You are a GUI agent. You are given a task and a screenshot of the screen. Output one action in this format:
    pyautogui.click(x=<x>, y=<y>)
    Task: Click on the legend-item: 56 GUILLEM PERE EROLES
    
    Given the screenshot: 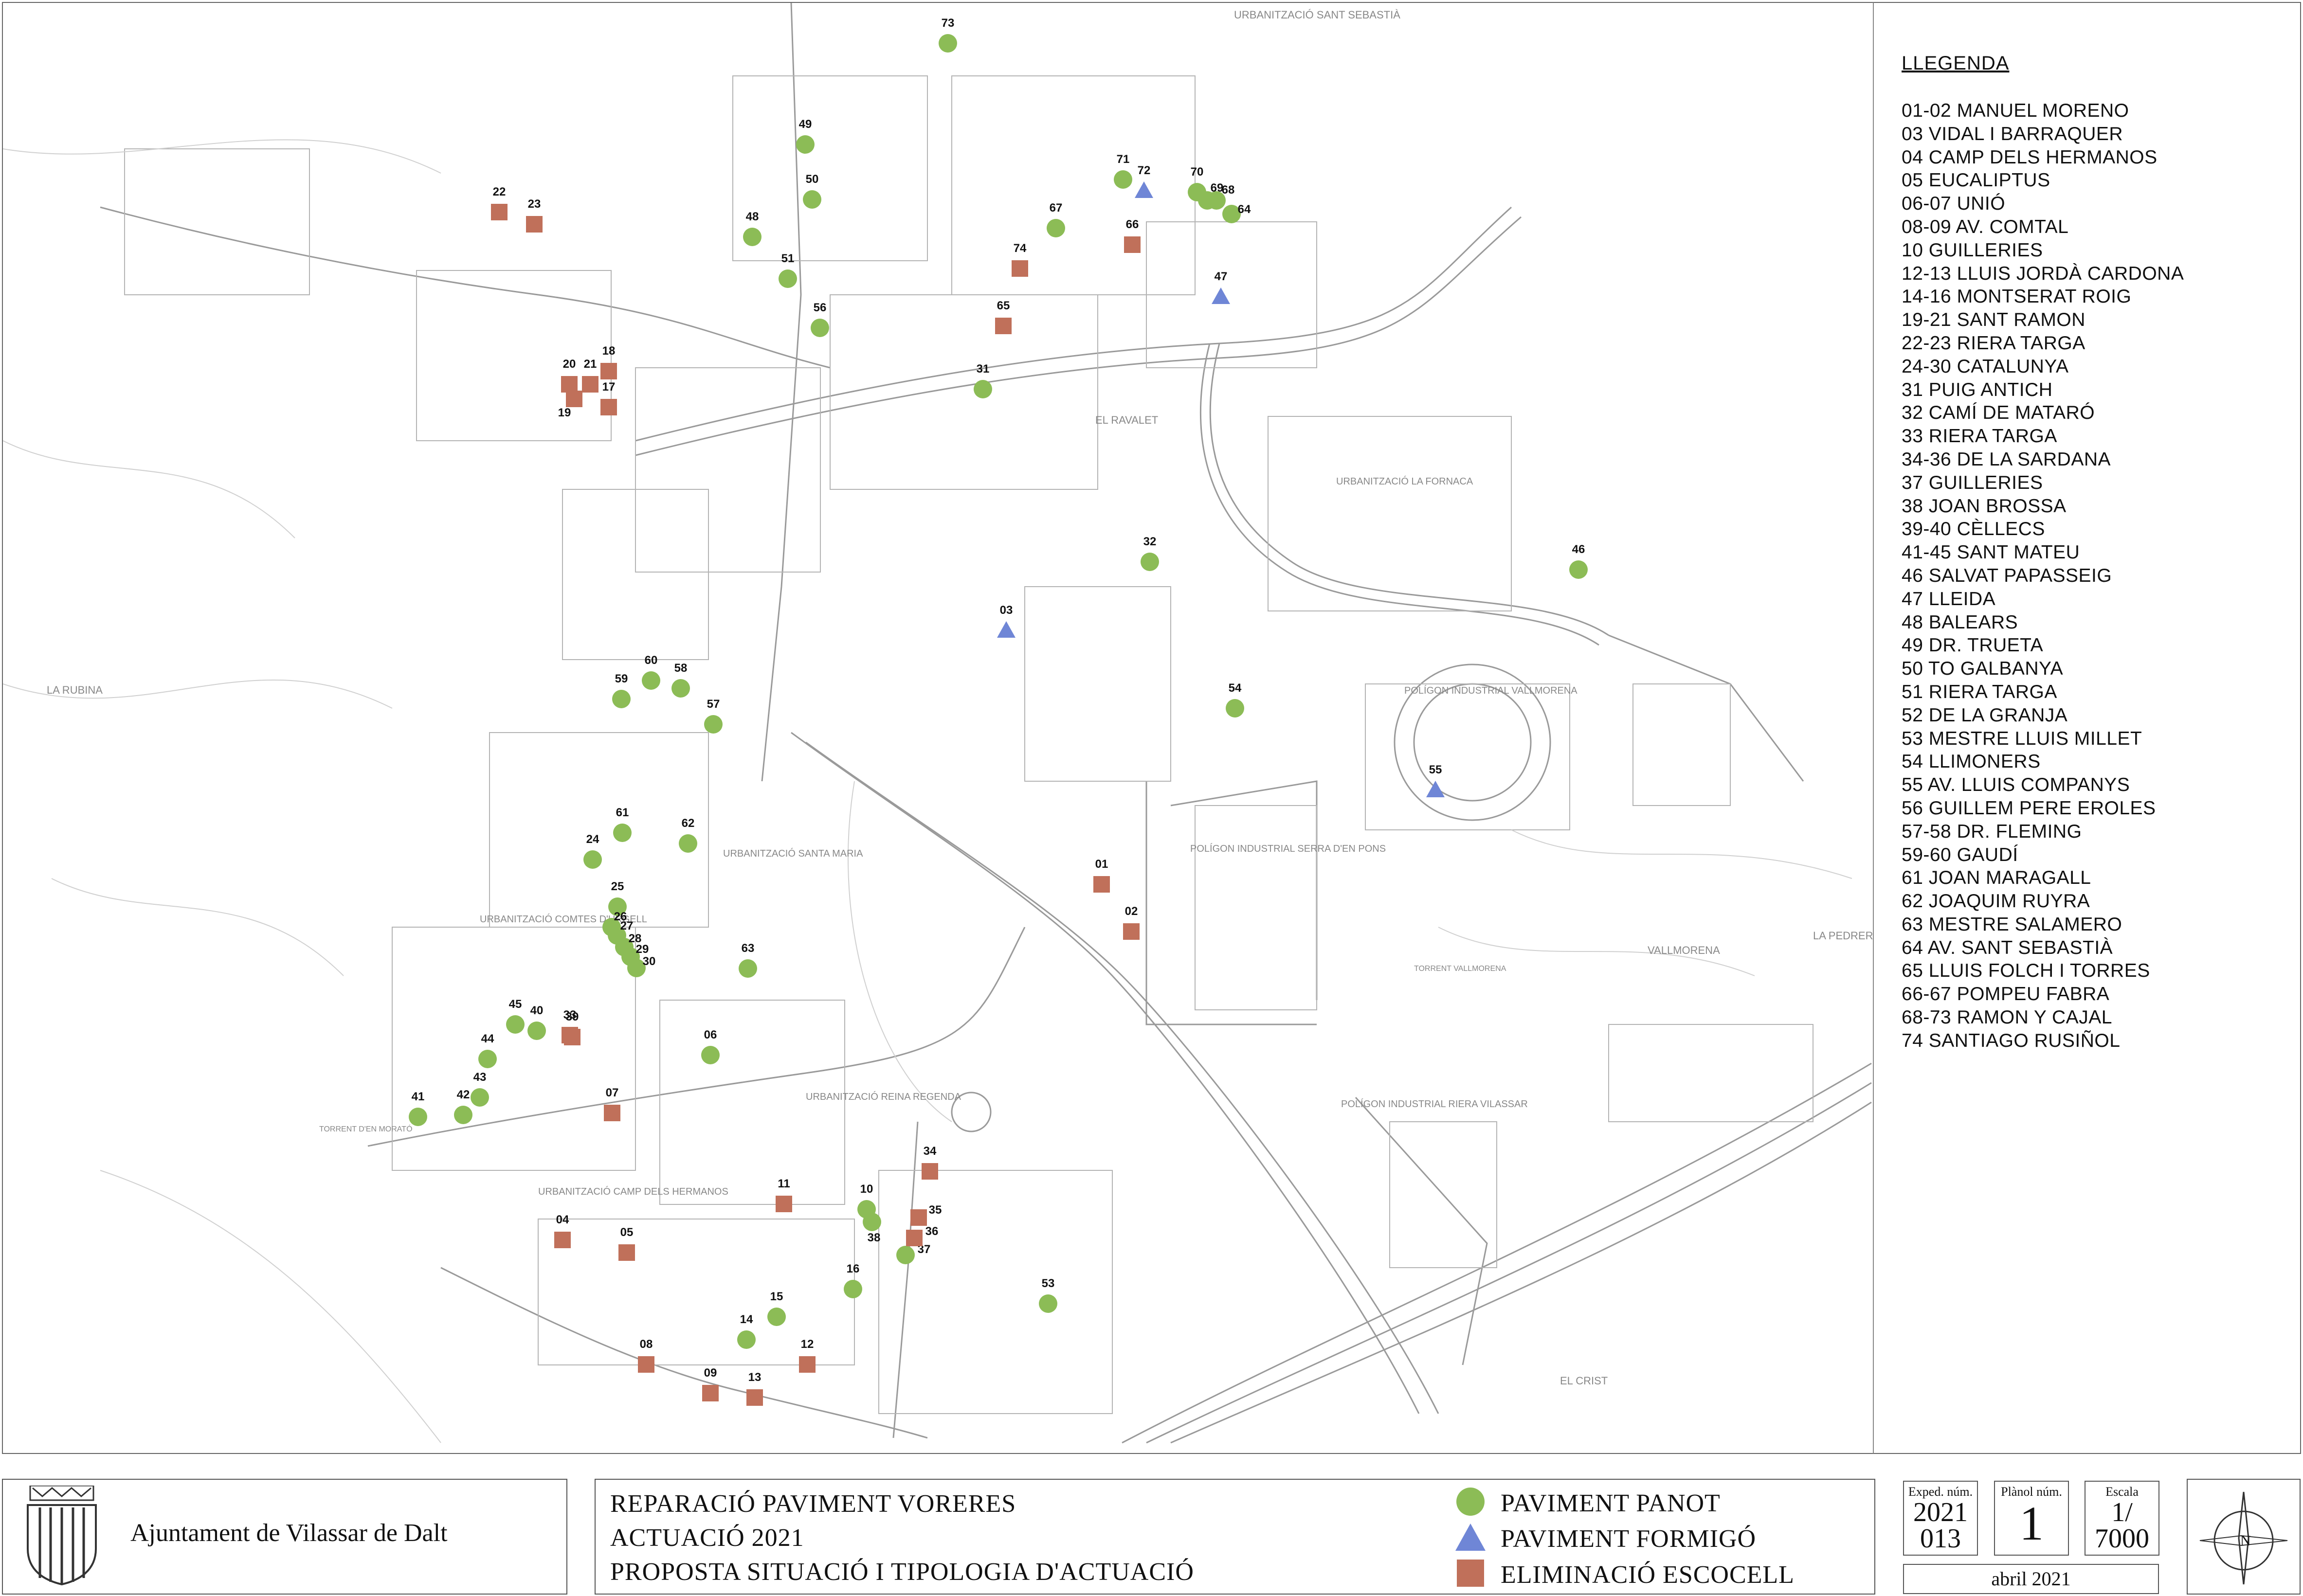 What is the action you would take?
    pyautogui.click(x=2029, y=808)
    